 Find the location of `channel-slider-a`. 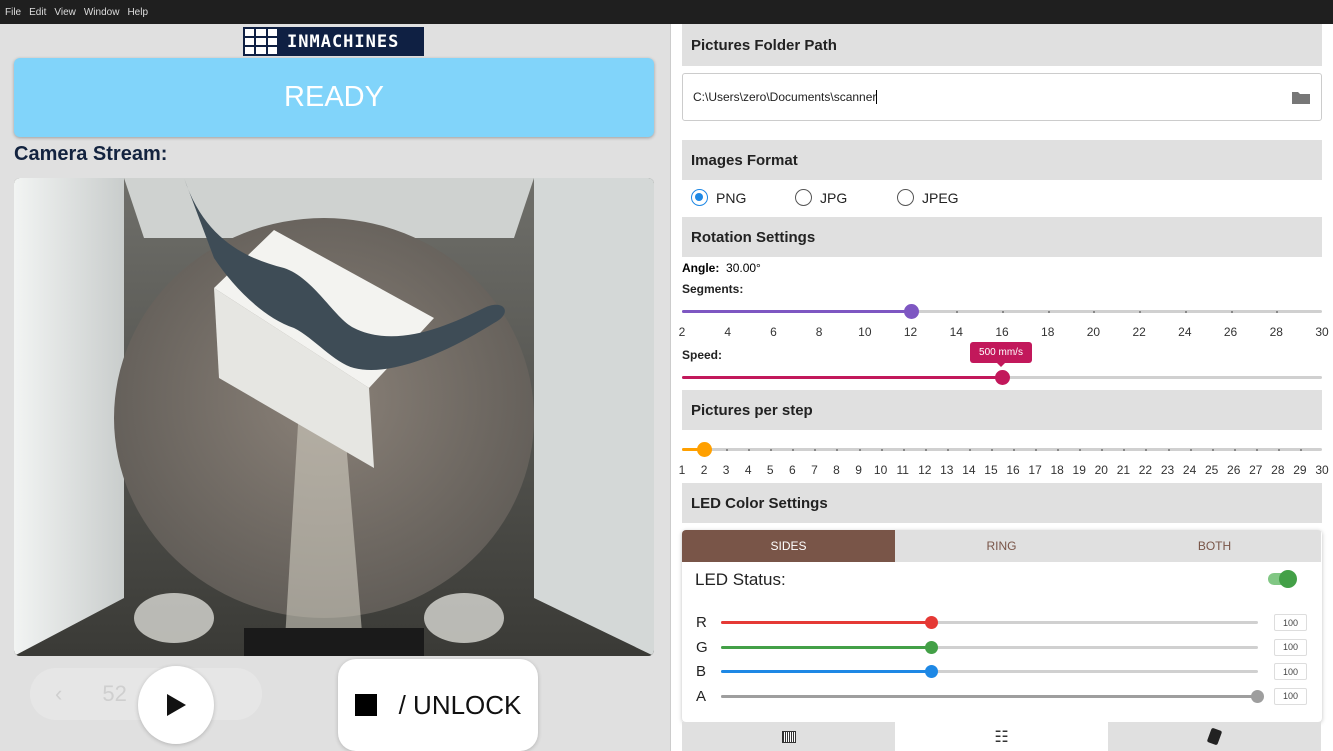

channel-slider-a is located at coordinates (992, 696).